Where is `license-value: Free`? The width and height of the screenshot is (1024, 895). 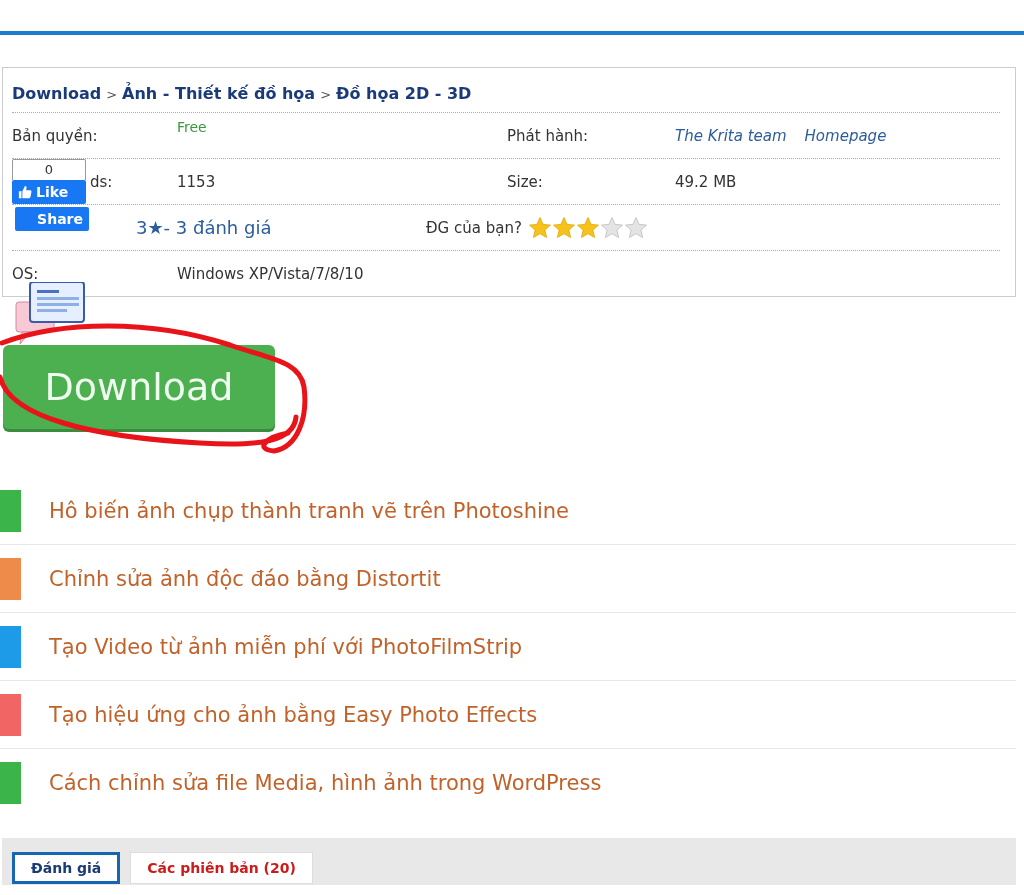 license-value: Free is located at coordinates (192, 127).